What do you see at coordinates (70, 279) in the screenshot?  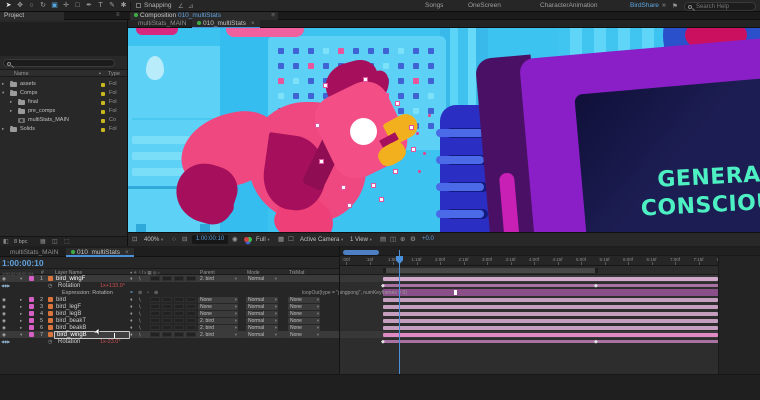 I see `layer-name: bird_wingF` at bounding box center [70, 279].